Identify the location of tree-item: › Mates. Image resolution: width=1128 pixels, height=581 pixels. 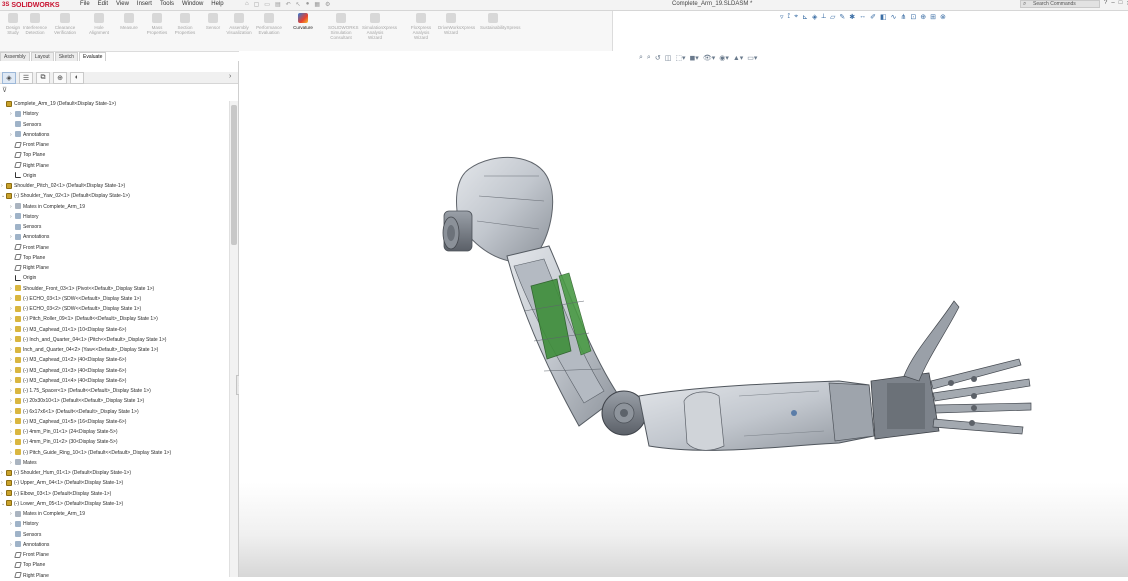
(23, 463).